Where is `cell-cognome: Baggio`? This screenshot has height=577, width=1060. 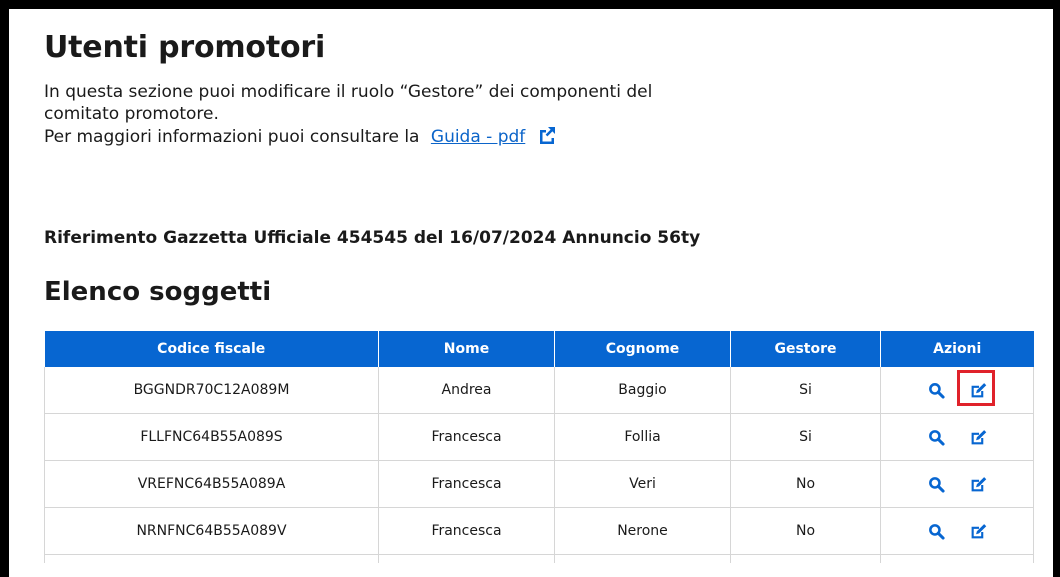
cell-cognome: Baggio is located at coordinates (642, 390).